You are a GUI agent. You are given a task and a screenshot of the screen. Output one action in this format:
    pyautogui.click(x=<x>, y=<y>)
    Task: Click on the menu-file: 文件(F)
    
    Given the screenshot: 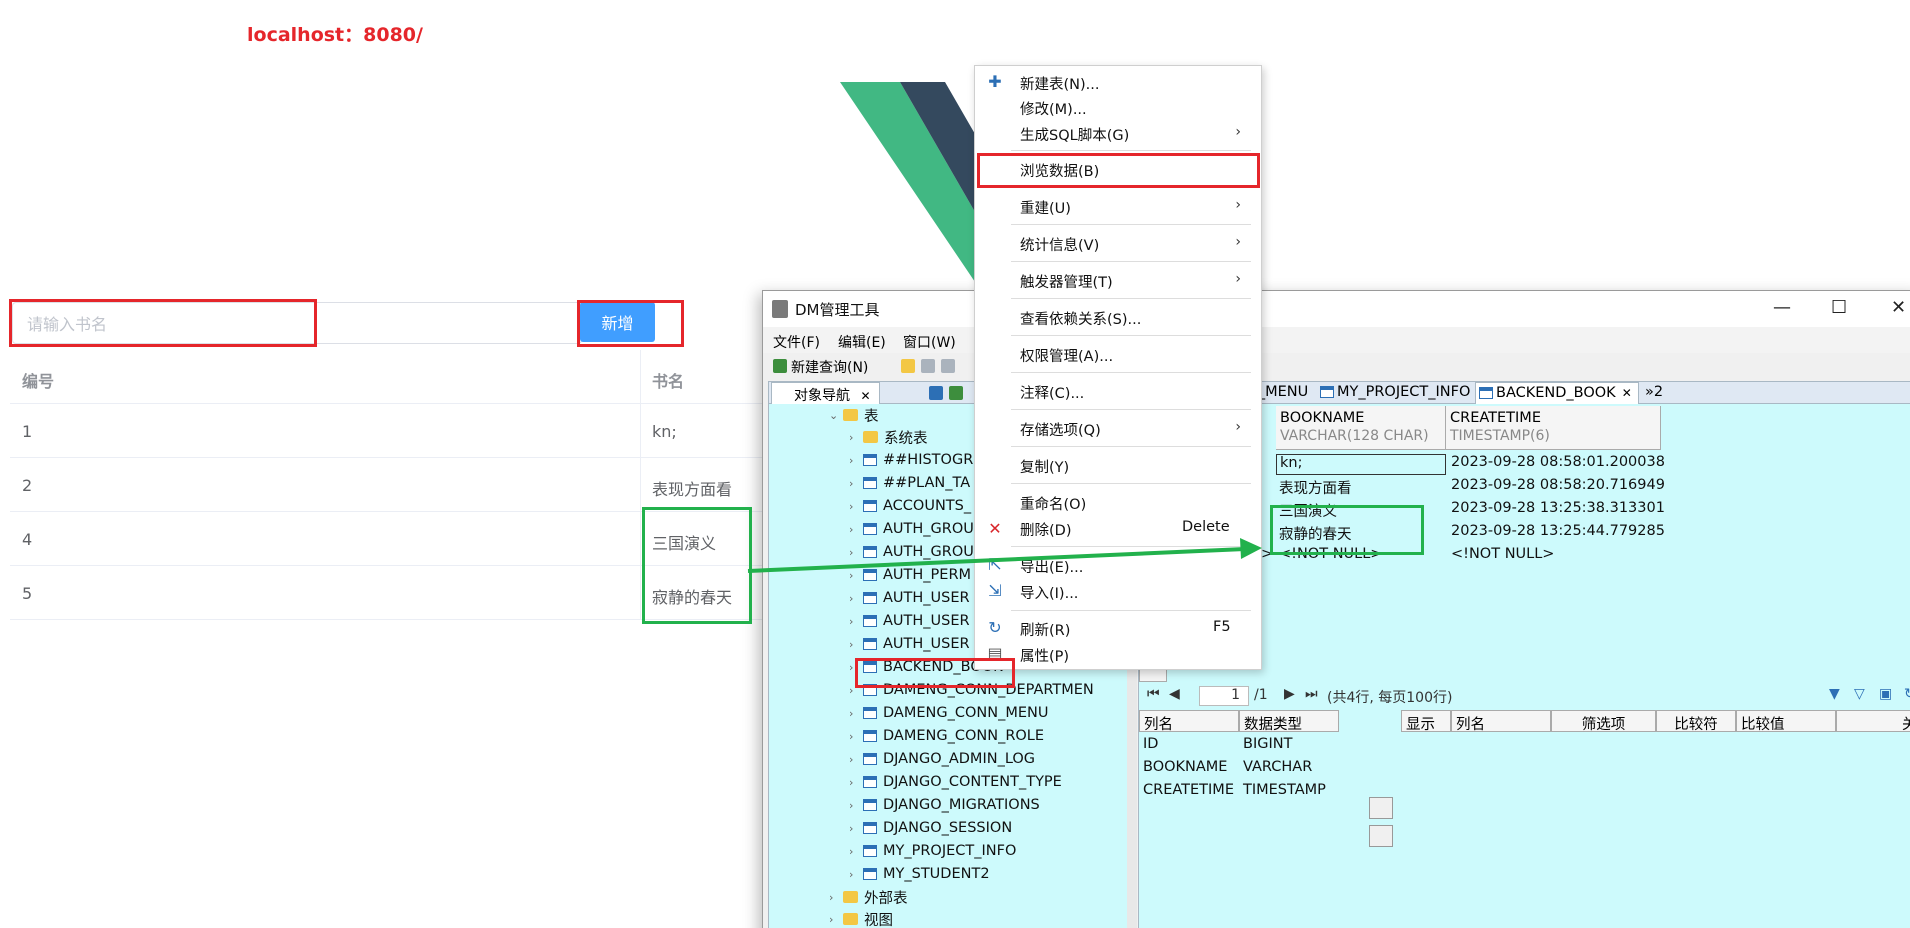 What is the action you would take?
    pyautogui.click(x=796, y=342)
    